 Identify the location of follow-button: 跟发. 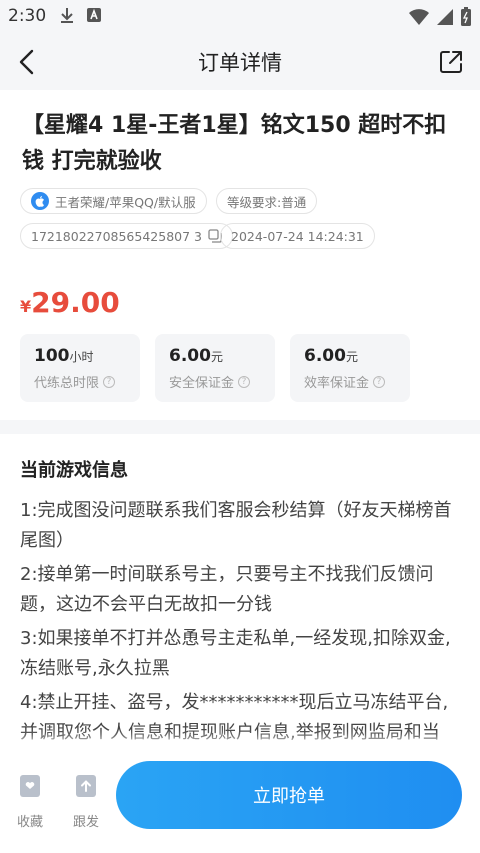
(86, 801).